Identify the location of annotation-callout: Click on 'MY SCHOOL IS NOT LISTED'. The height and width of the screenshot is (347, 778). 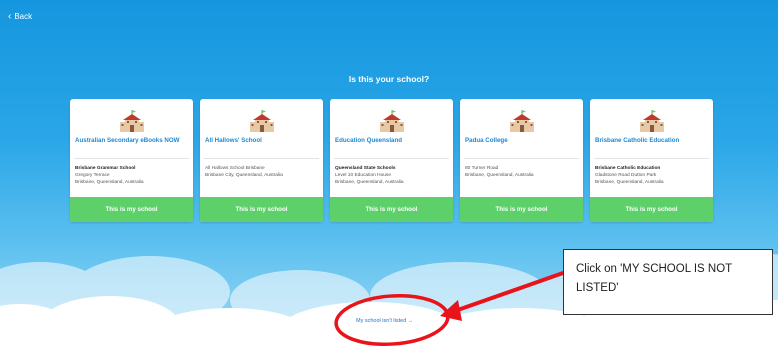
(668, 282).